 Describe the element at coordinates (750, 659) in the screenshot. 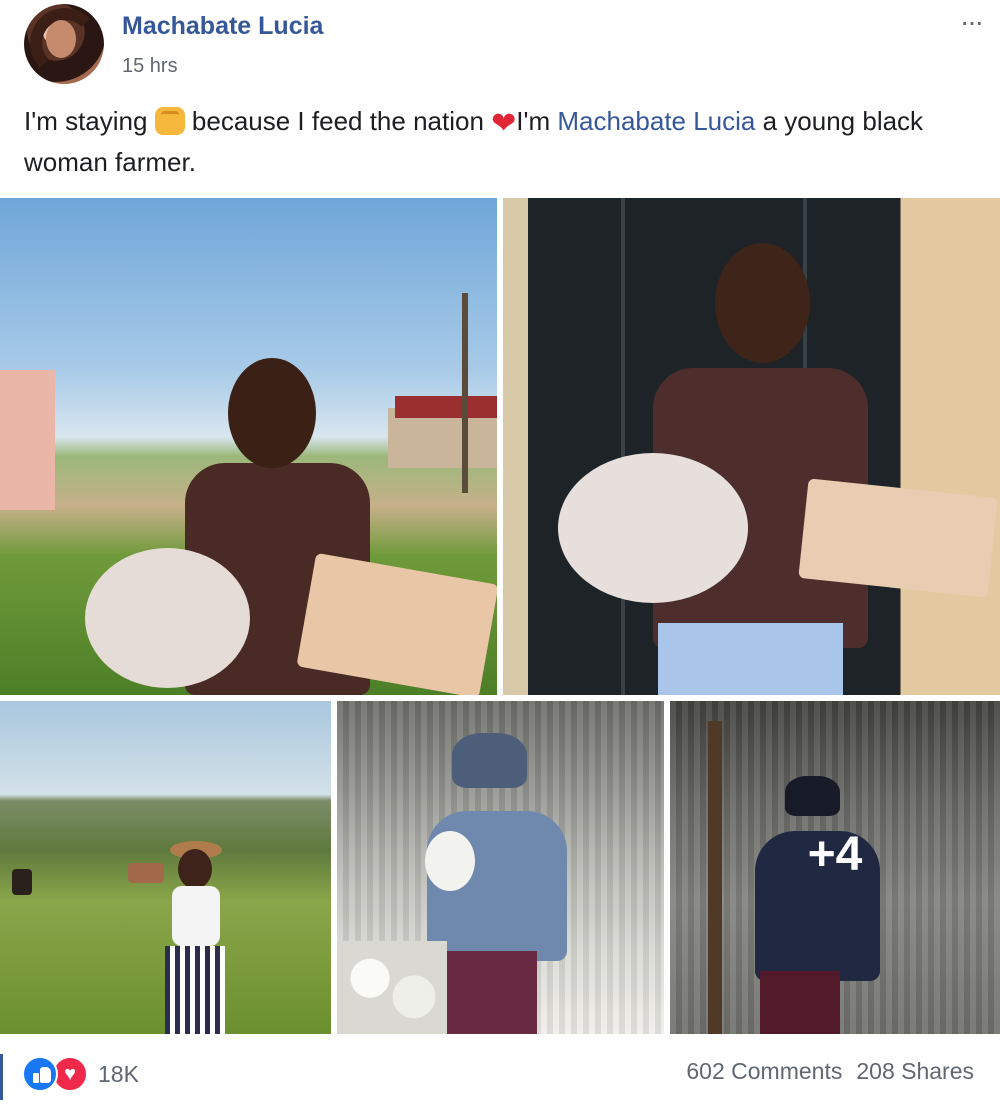

I see `jeans-shape` at that location.